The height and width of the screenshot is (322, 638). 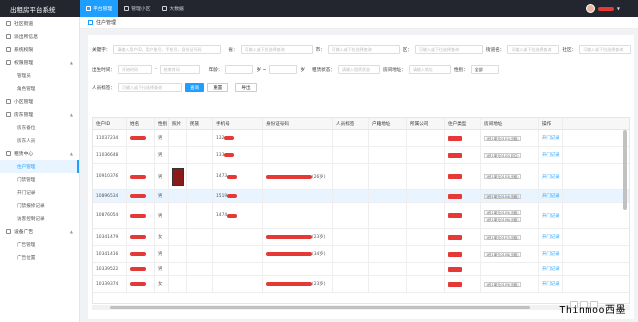 I want to click on sidebar-item-17: 广告管理, so click(x=39, y=244).